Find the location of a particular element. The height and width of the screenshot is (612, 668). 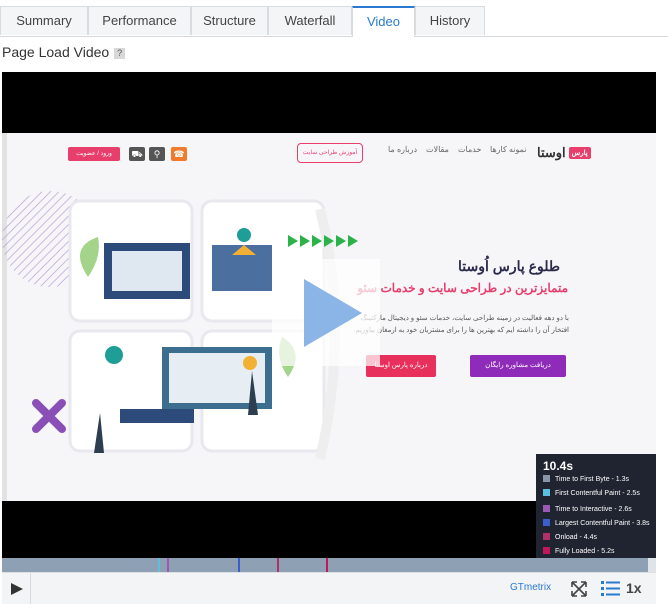

search-icon: ⚲ is located at coordinates (157, 154).